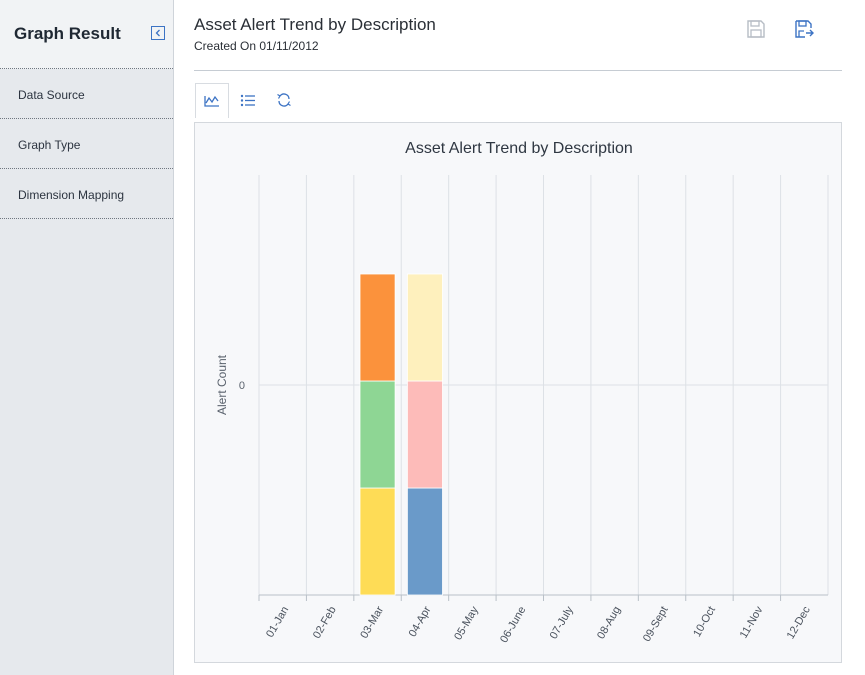 This screenshot has height=675, width=865. What do you see at coordinates (86, 144) in the screenshot?
I see `sidebar-item-graph-type: Graph Type` at bounding box center [86, 144].